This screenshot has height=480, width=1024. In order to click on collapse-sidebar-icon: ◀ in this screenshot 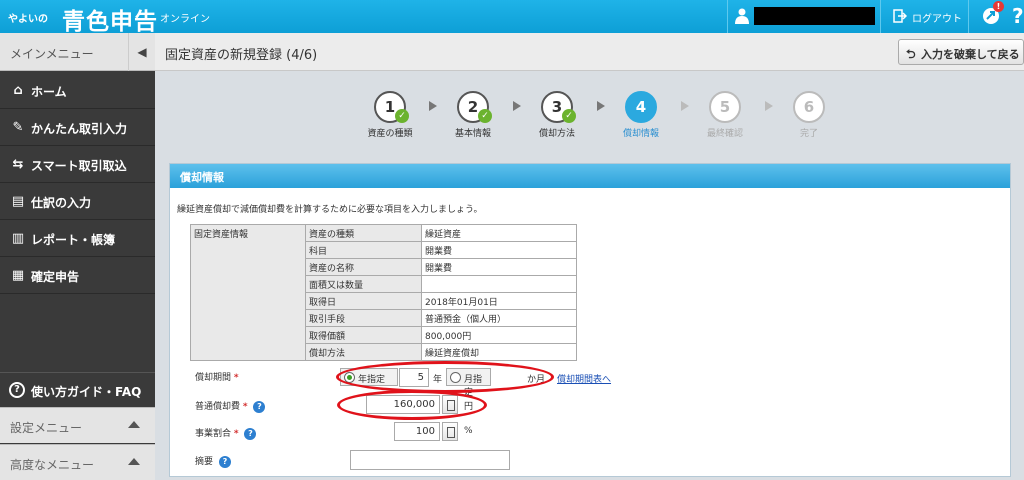, I will do `click(141, 52)`.